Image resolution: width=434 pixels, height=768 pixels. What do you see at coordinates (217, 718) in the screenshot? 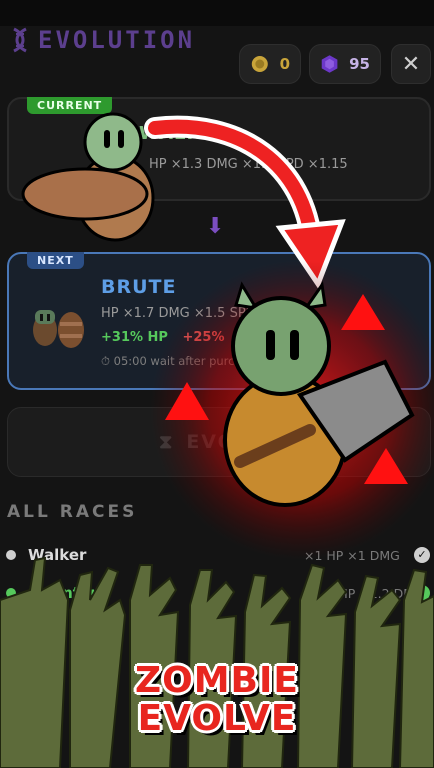
I see `promo-line-2: EVOLVE` at bounding box center [217, 718].